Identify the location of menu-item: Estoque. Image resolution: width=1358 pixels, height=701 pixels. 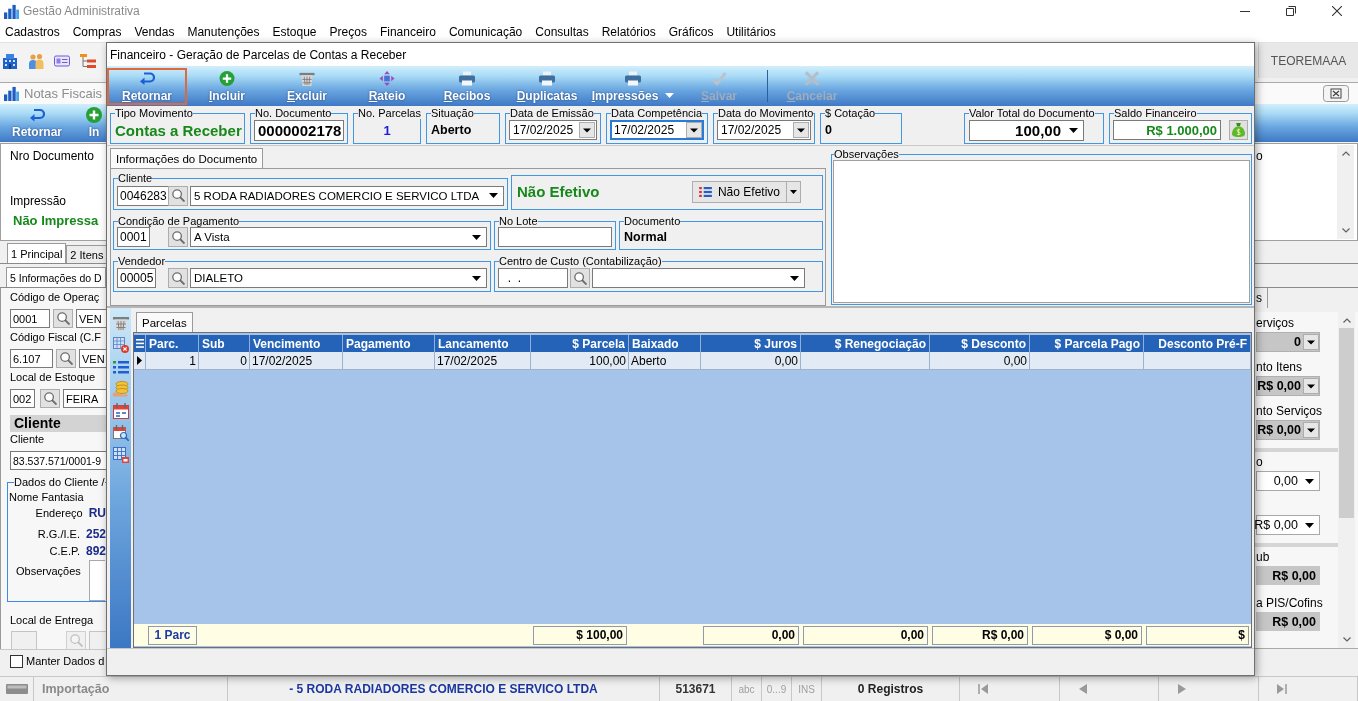
(294, 32).